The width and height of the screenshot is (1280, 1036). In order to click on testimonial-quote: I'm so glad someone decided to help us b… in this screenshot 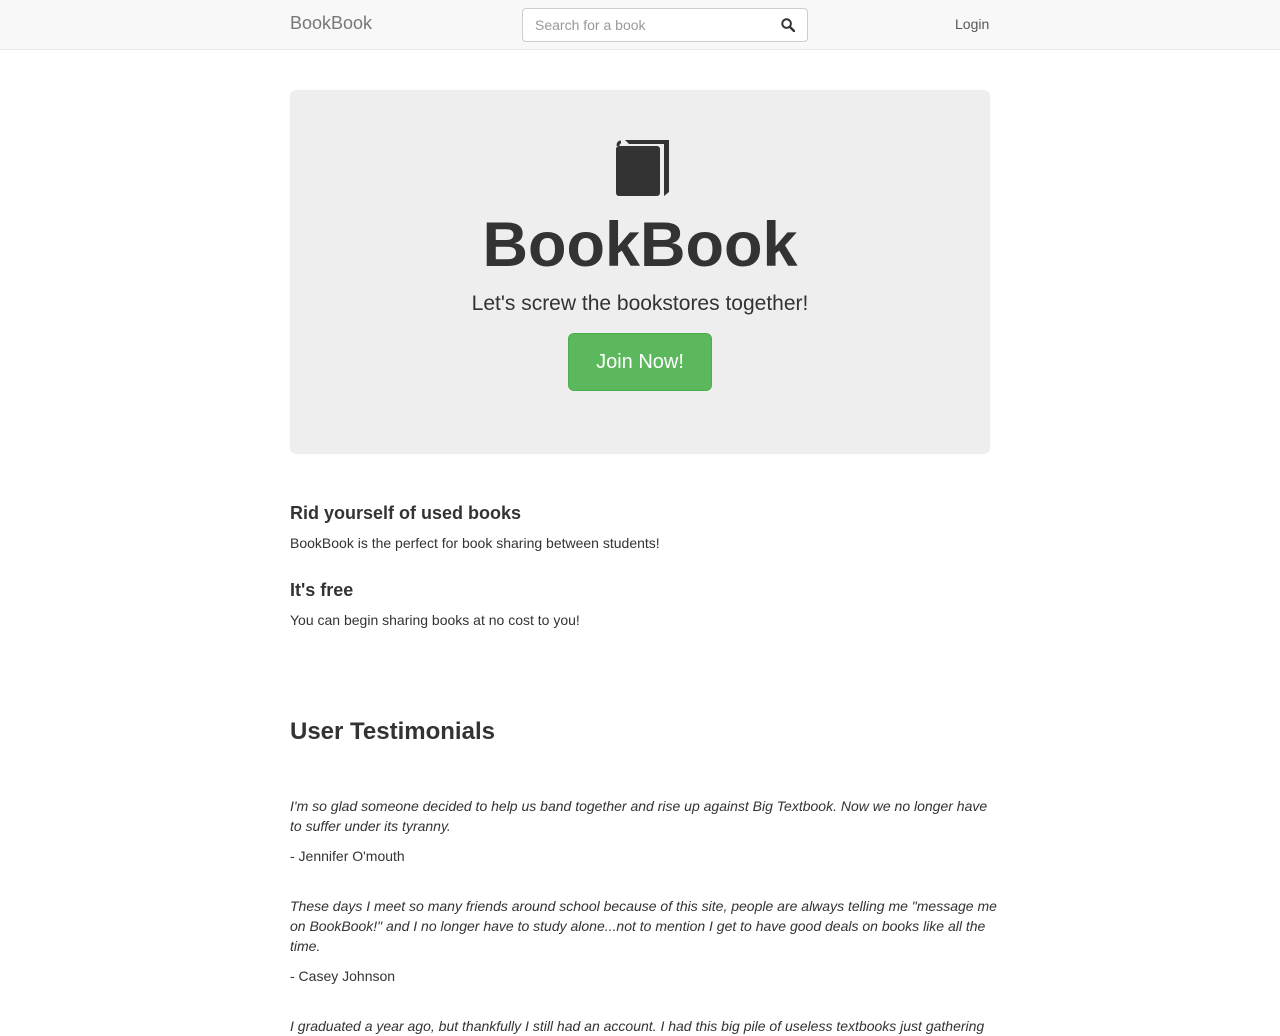, I will do `click(639, 816)`.